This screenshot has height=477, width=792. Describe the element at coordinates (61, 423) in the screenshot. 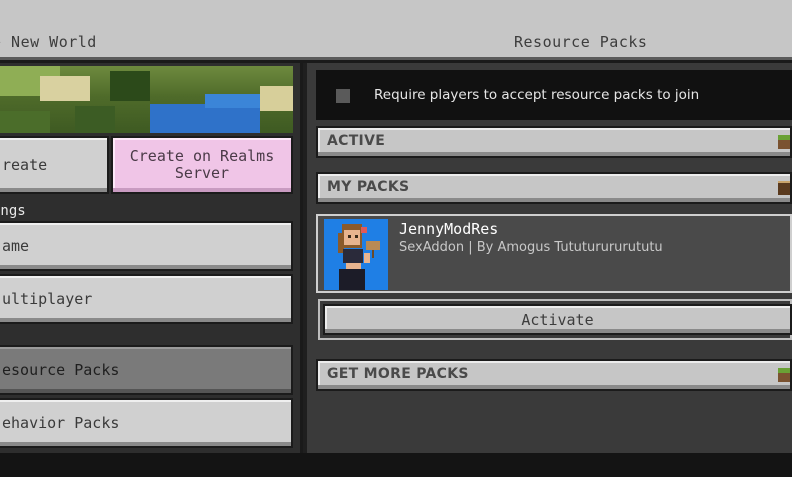

I see `menu-behavior-packs-label: ehavior Packs` at that location.